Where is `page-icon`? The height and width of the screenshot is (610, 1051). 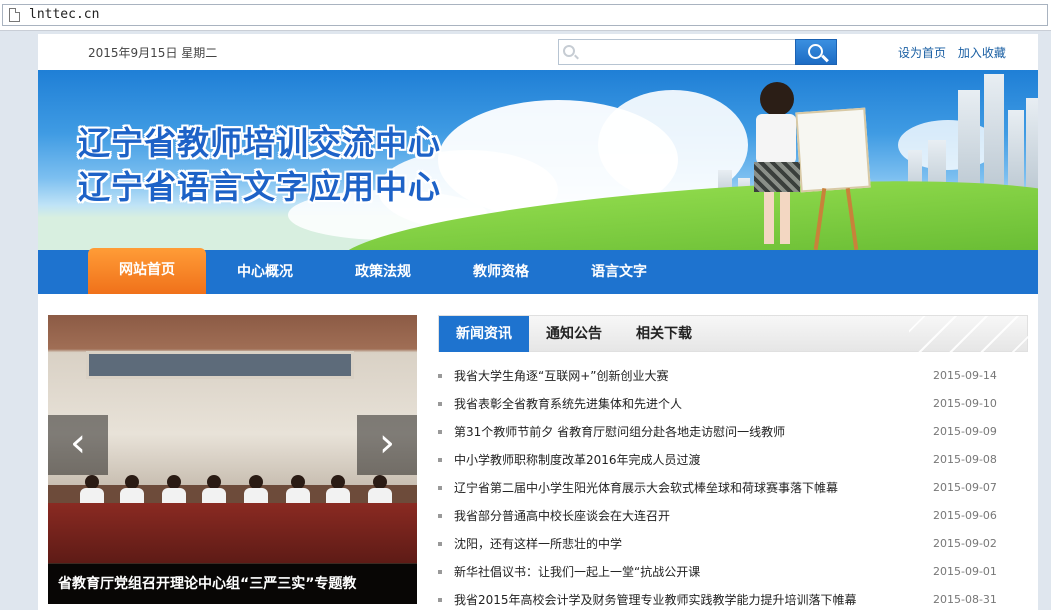 page-icon is located at coordinates (14, 15).